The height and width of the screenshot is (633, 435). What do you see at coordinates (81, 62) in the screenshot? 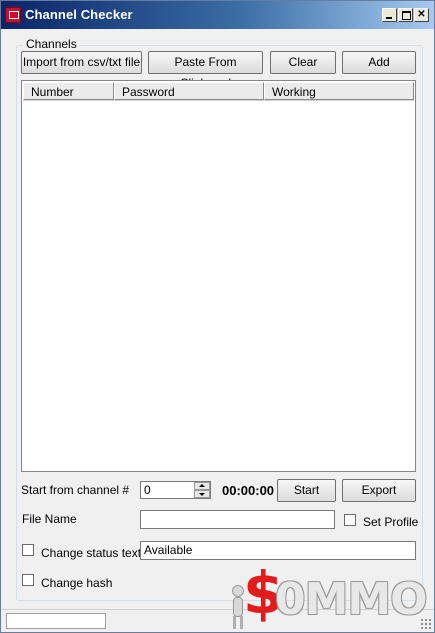
I see `import-file-button: Import from csv/txt file` at bounding box center [81, 62].